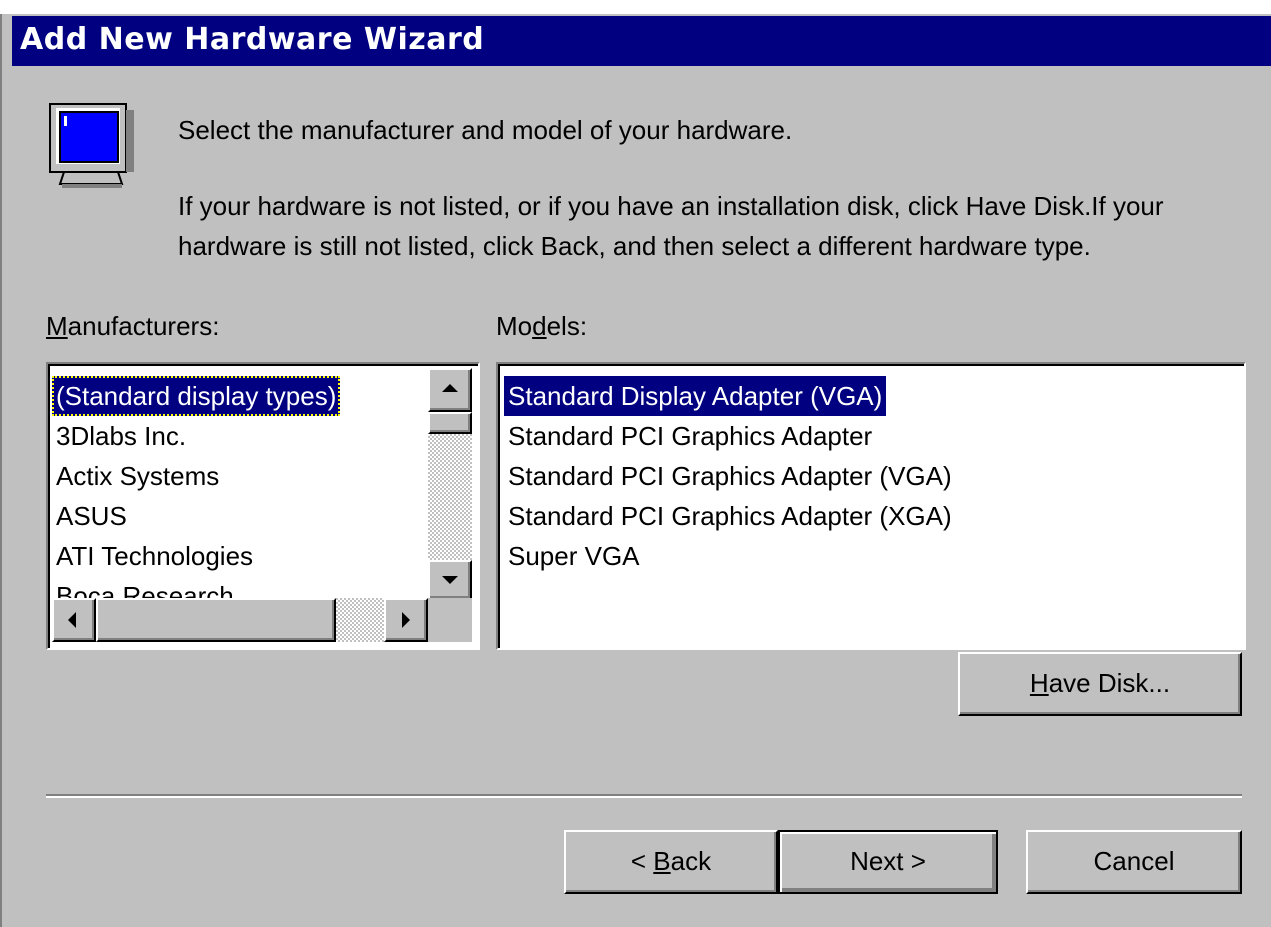  I want to click on cancel-button: Cancel, so click(1134, 862).